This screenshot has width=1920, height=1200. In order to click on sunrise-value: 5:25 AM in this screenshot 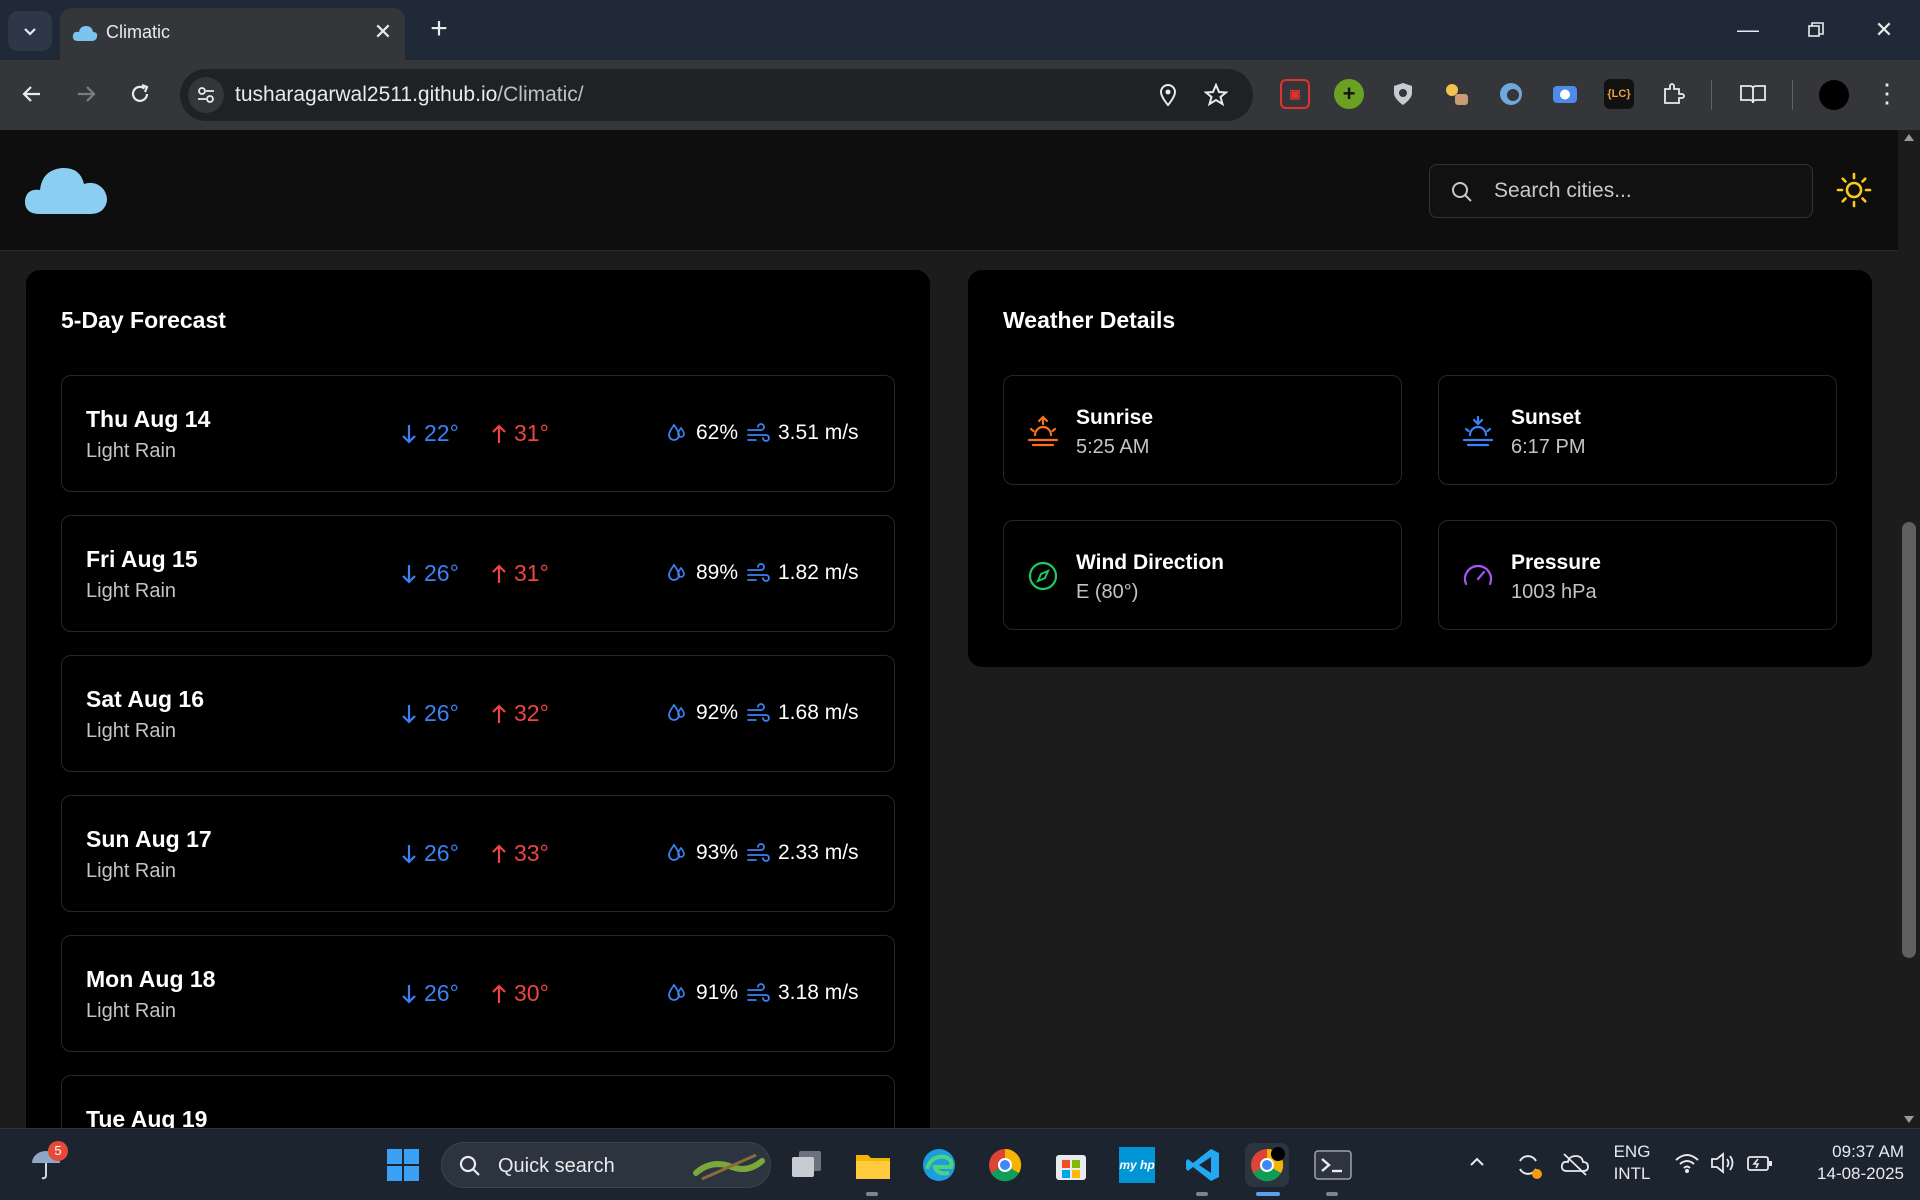, I will do `click(1113, 447)`.